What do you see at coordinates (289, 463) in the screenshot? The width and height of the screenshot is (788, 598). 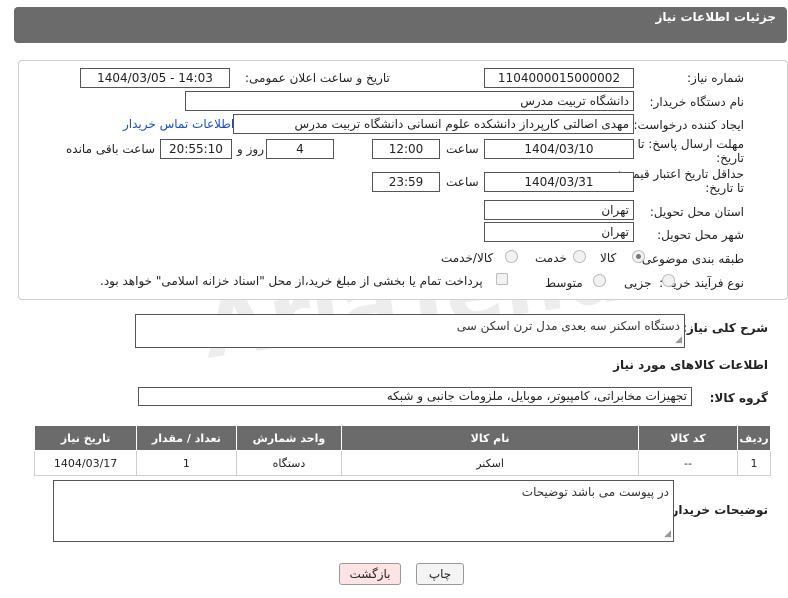 I see `cell-unit: دستگاه` at bounding box center [289, 463].